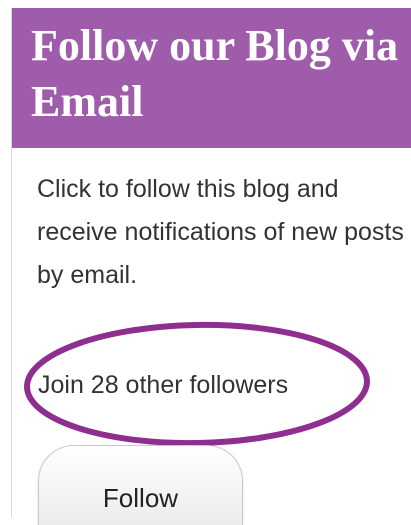 The height and width of the screenshot is (525, 411). I want to click on followers-count: Join 28 other followers, so click(163, 385).